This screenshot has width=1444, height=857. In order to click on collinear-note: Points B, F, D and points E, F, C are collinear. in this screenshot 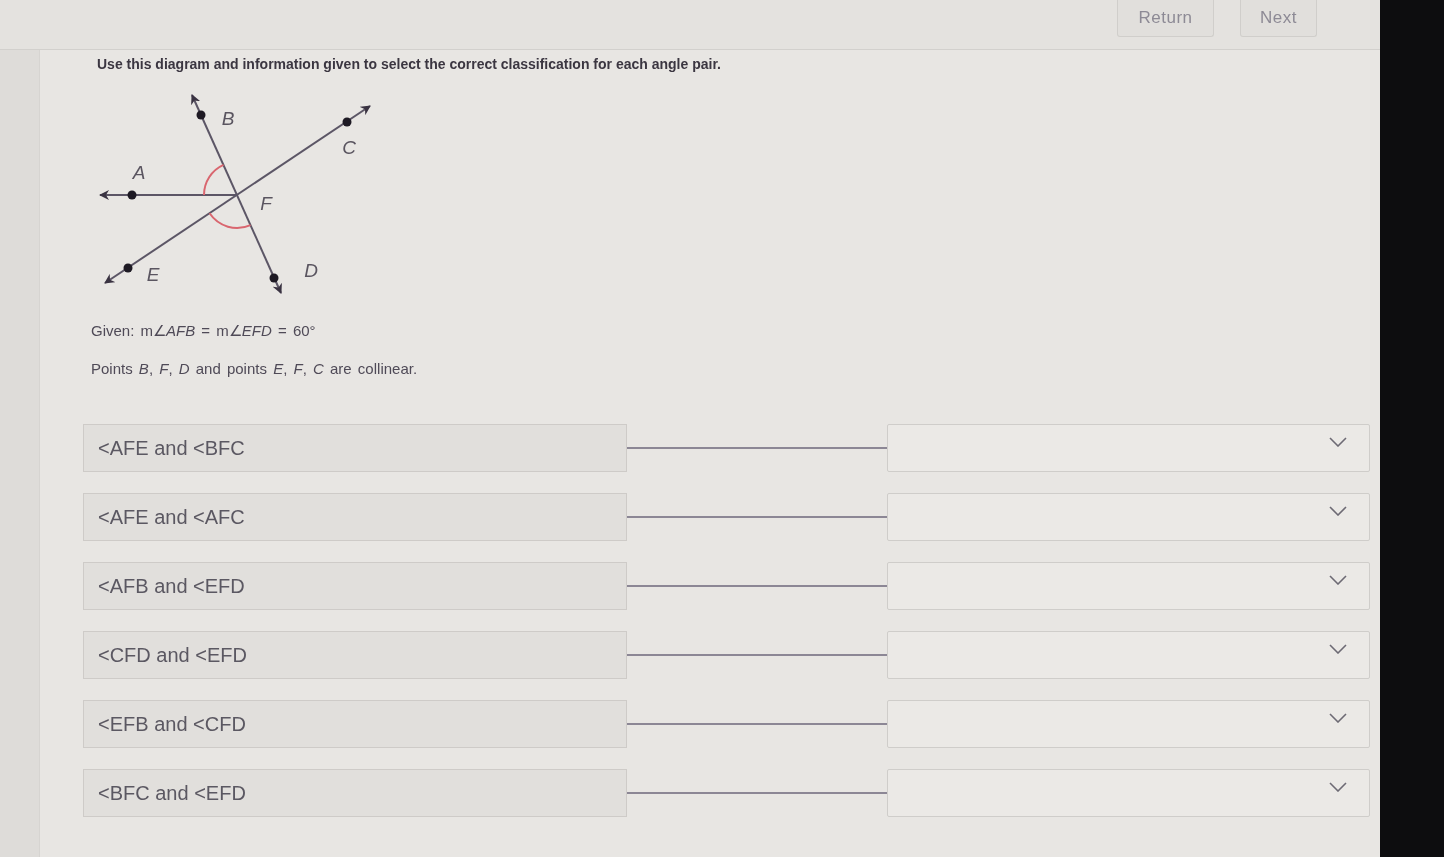, I will do `click(254, 369)`.